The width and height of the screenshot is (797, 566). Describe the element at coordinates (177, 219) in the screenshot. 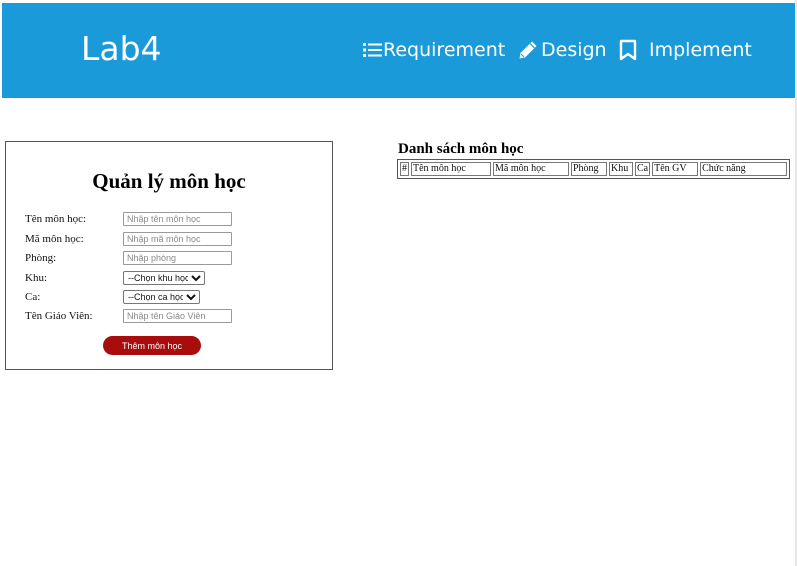

I see `course-name-input` at that location.